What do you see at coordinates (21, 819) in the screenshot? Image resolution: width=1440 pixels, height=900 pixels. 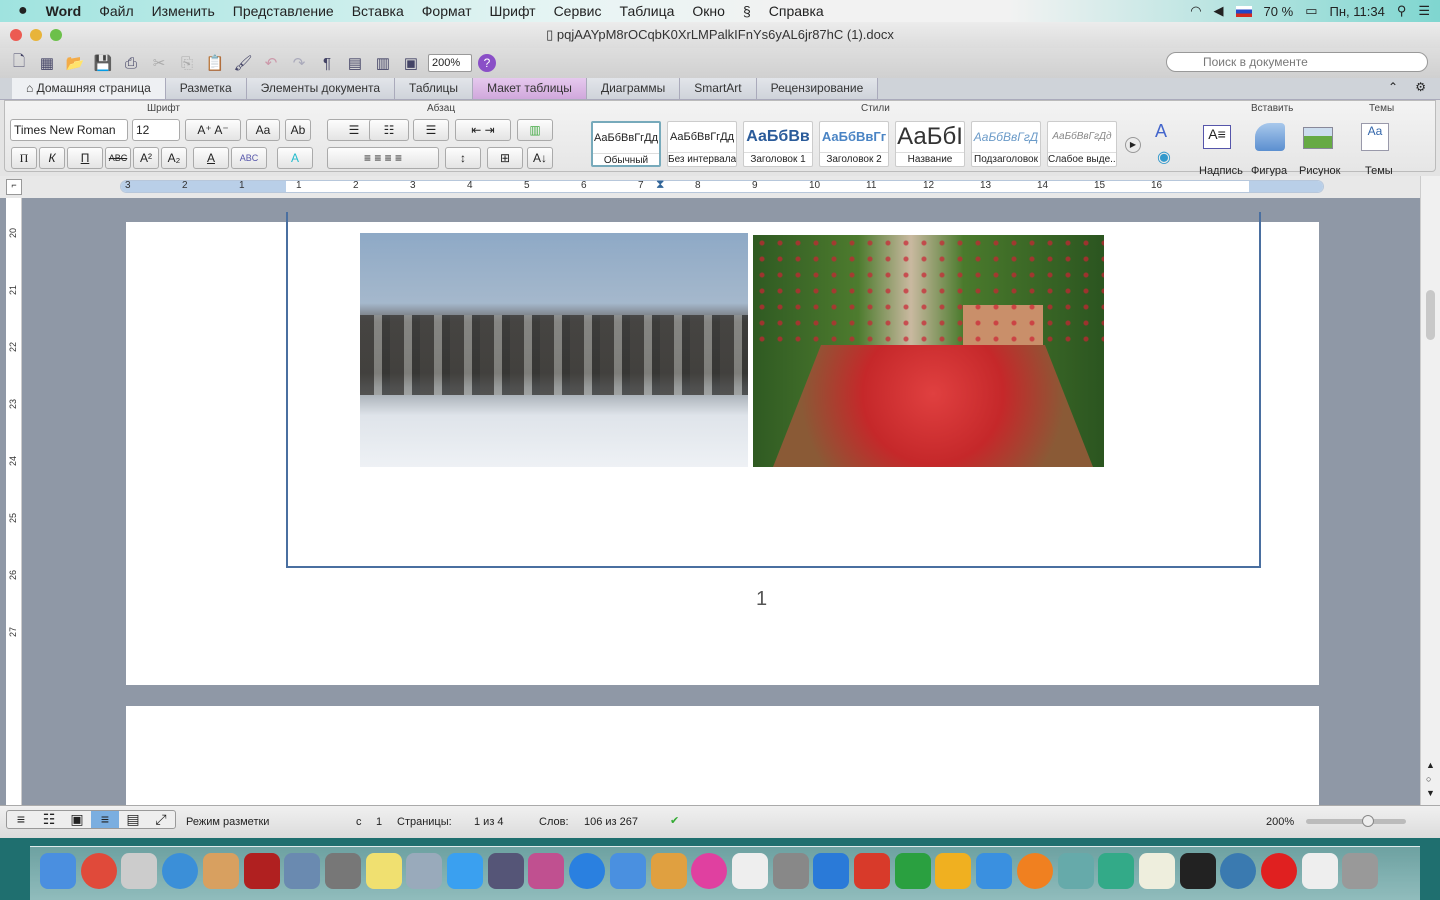 I see `draft-view-icon: ≡` at bounding box center [21, 819].